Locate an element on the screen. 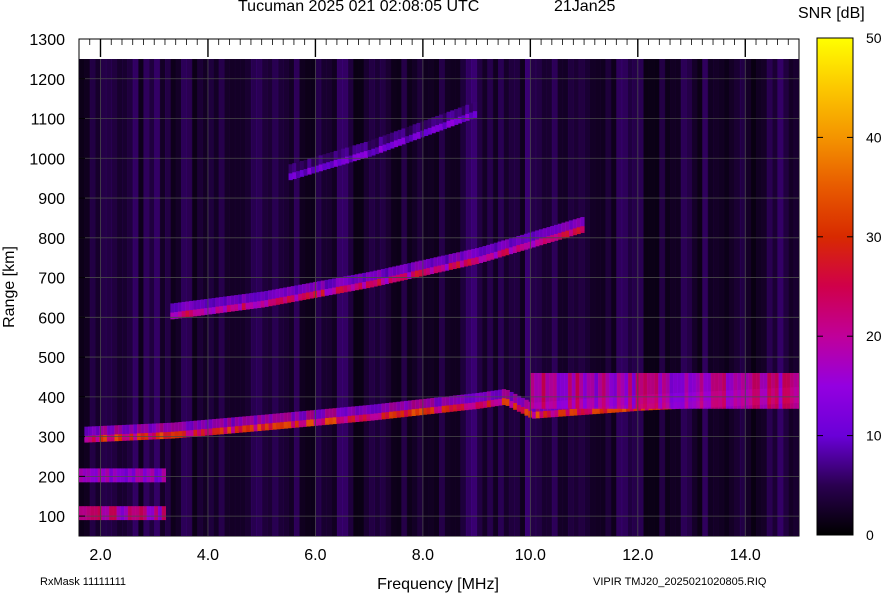 The image size is (884, 595). x-tick-label: 14.0 is located at coordinates (745, 555).